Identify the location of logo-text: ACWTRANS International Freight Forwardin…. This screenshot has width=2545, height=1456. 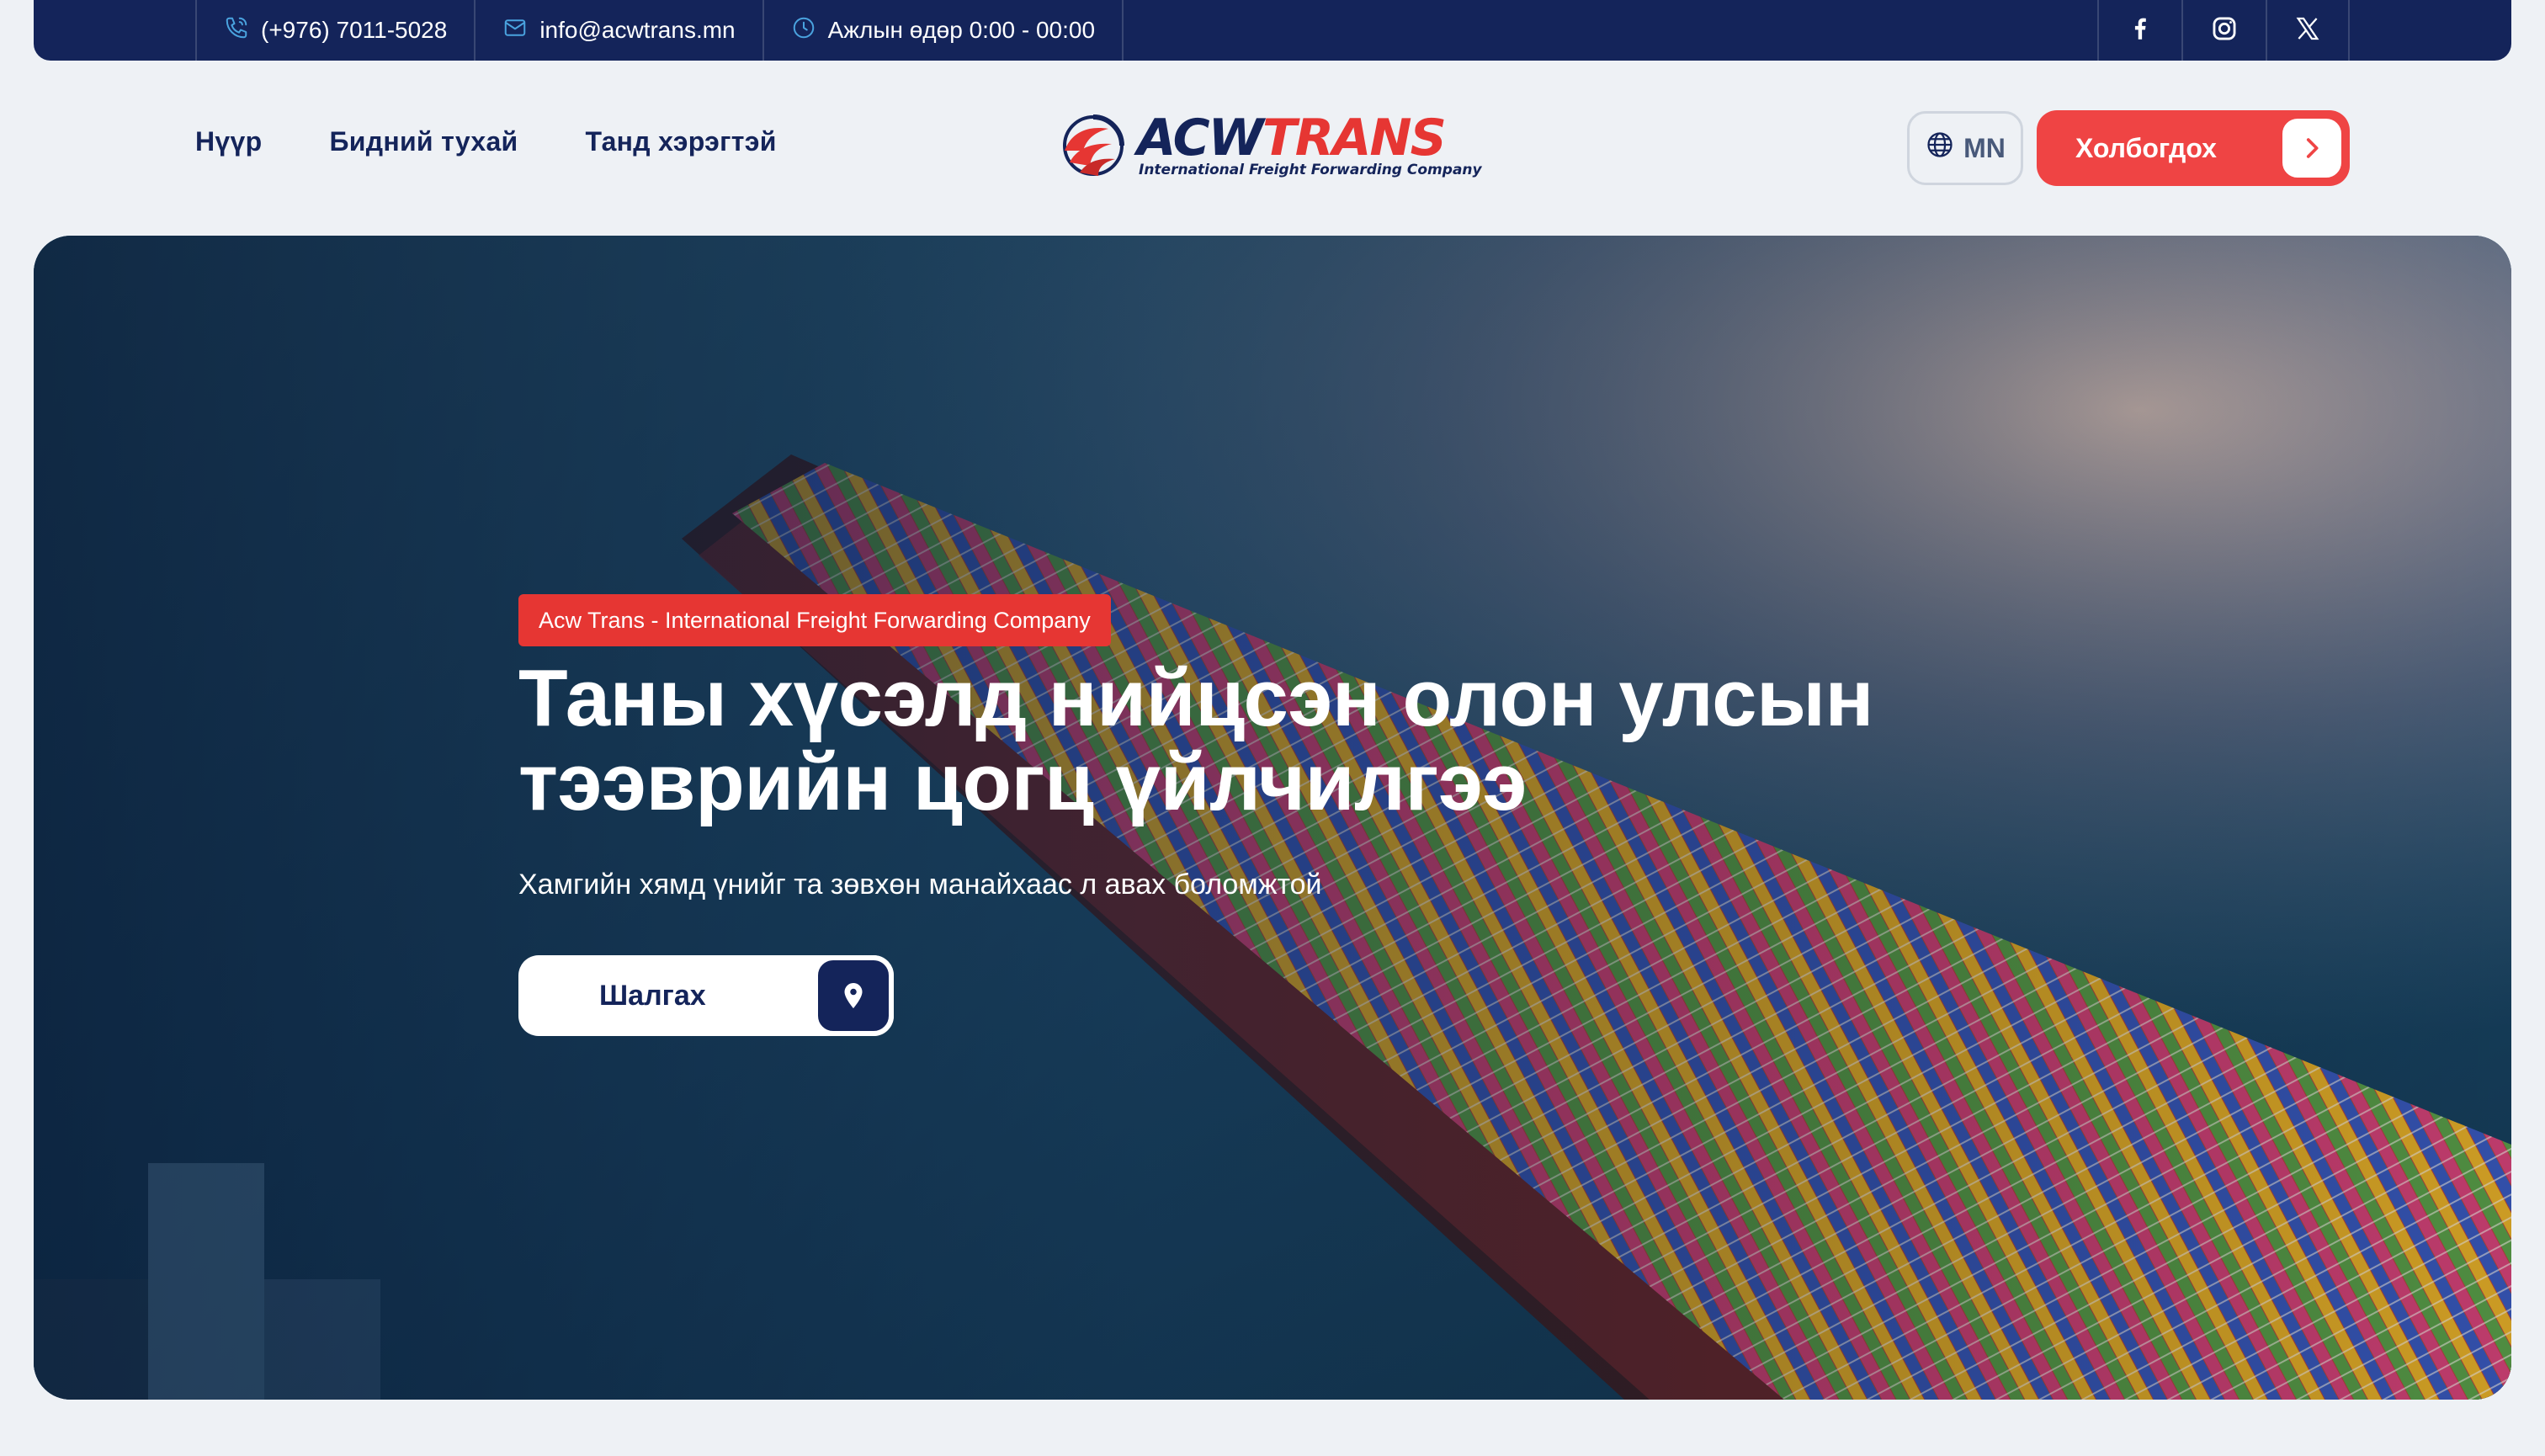
(1309, 145).